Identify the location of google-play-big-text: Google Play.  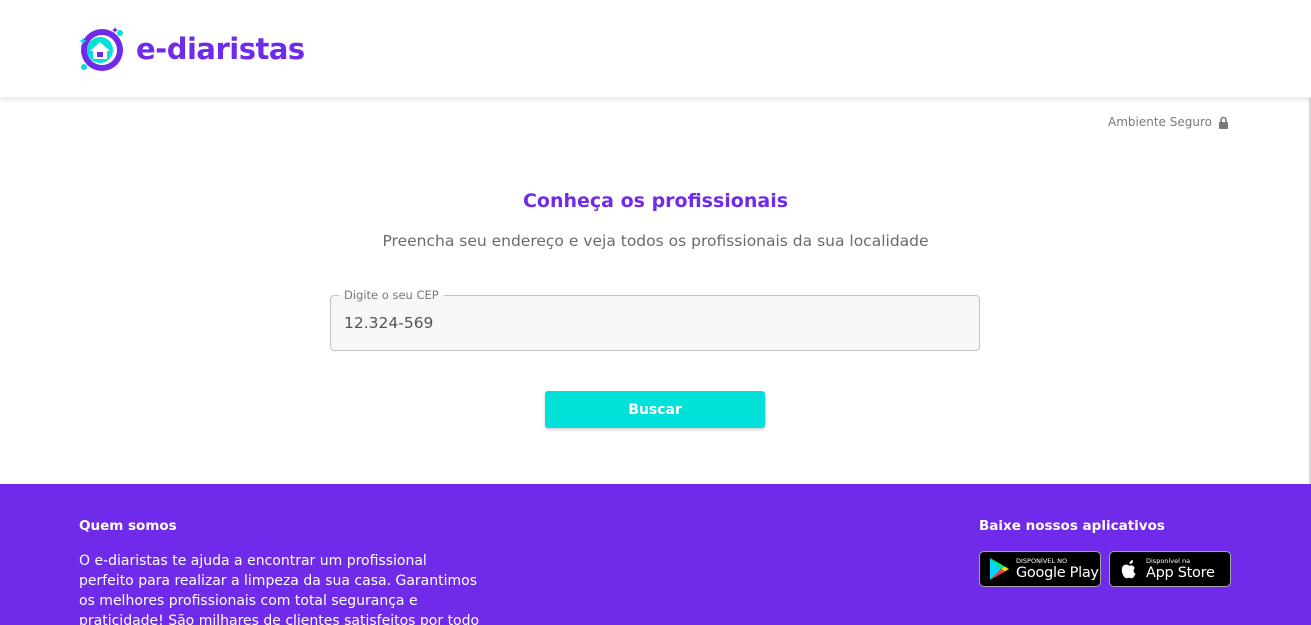
(1057, 573).